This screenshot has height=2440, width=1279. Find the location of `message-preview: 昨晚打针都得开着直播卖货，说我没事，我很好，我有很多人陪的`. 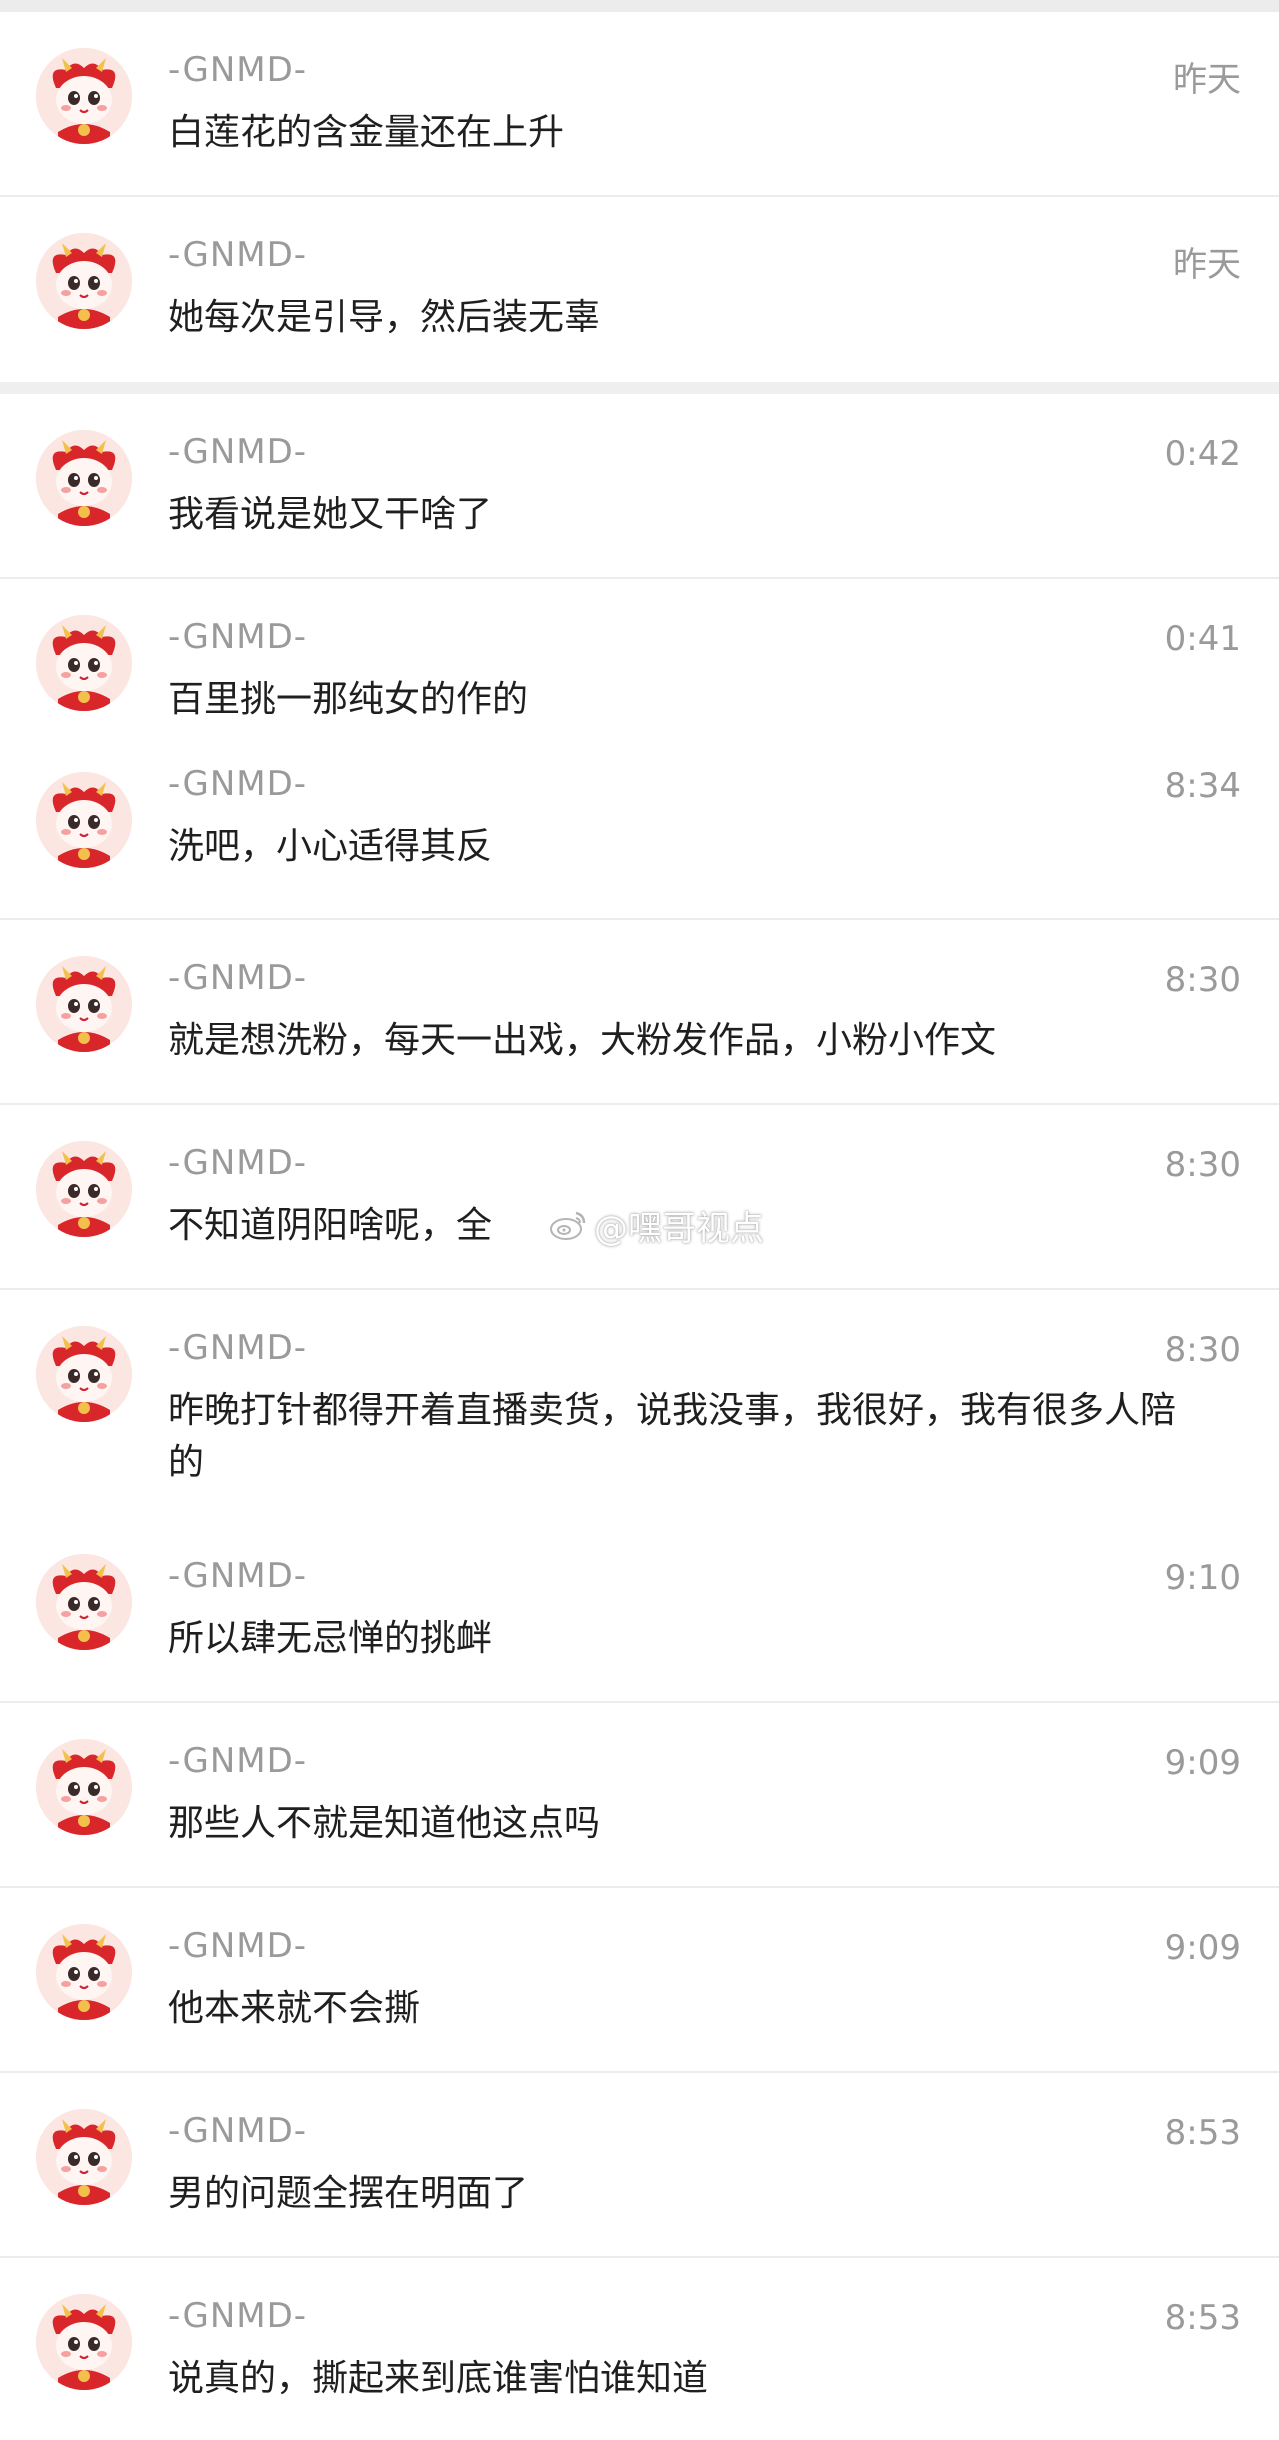

message-preview: 昨晚打针都得开着直播卖货，说我没事，我很好，我有很多人陪的 is located at coordinates (672, 1436).